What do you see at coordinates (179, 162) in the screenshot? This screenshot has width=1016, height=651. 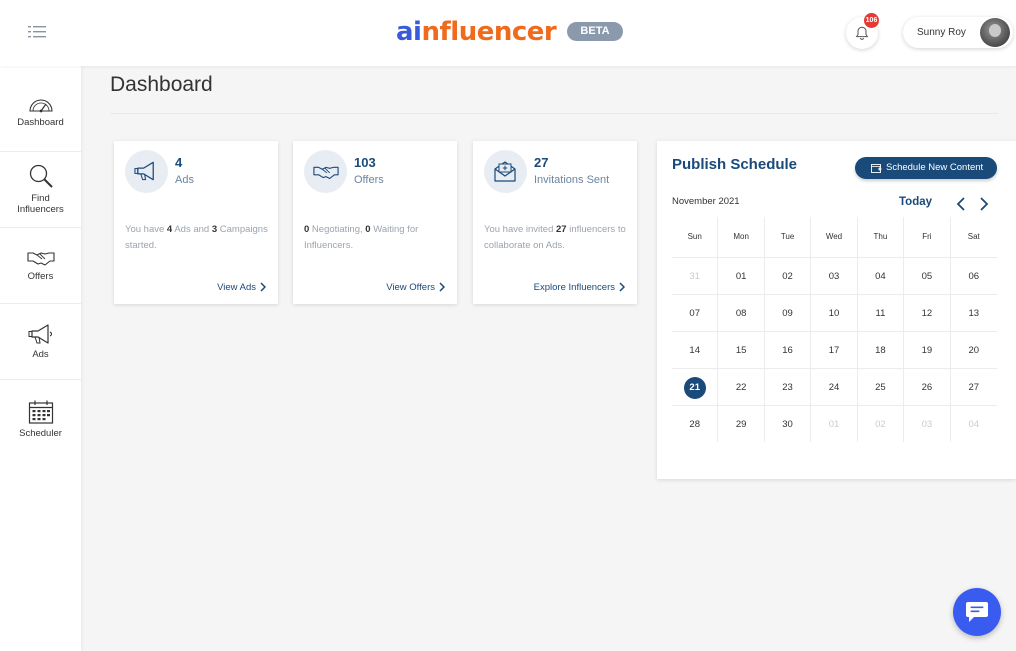 I see `ads-count: 4` at bounding box center [179, 162].